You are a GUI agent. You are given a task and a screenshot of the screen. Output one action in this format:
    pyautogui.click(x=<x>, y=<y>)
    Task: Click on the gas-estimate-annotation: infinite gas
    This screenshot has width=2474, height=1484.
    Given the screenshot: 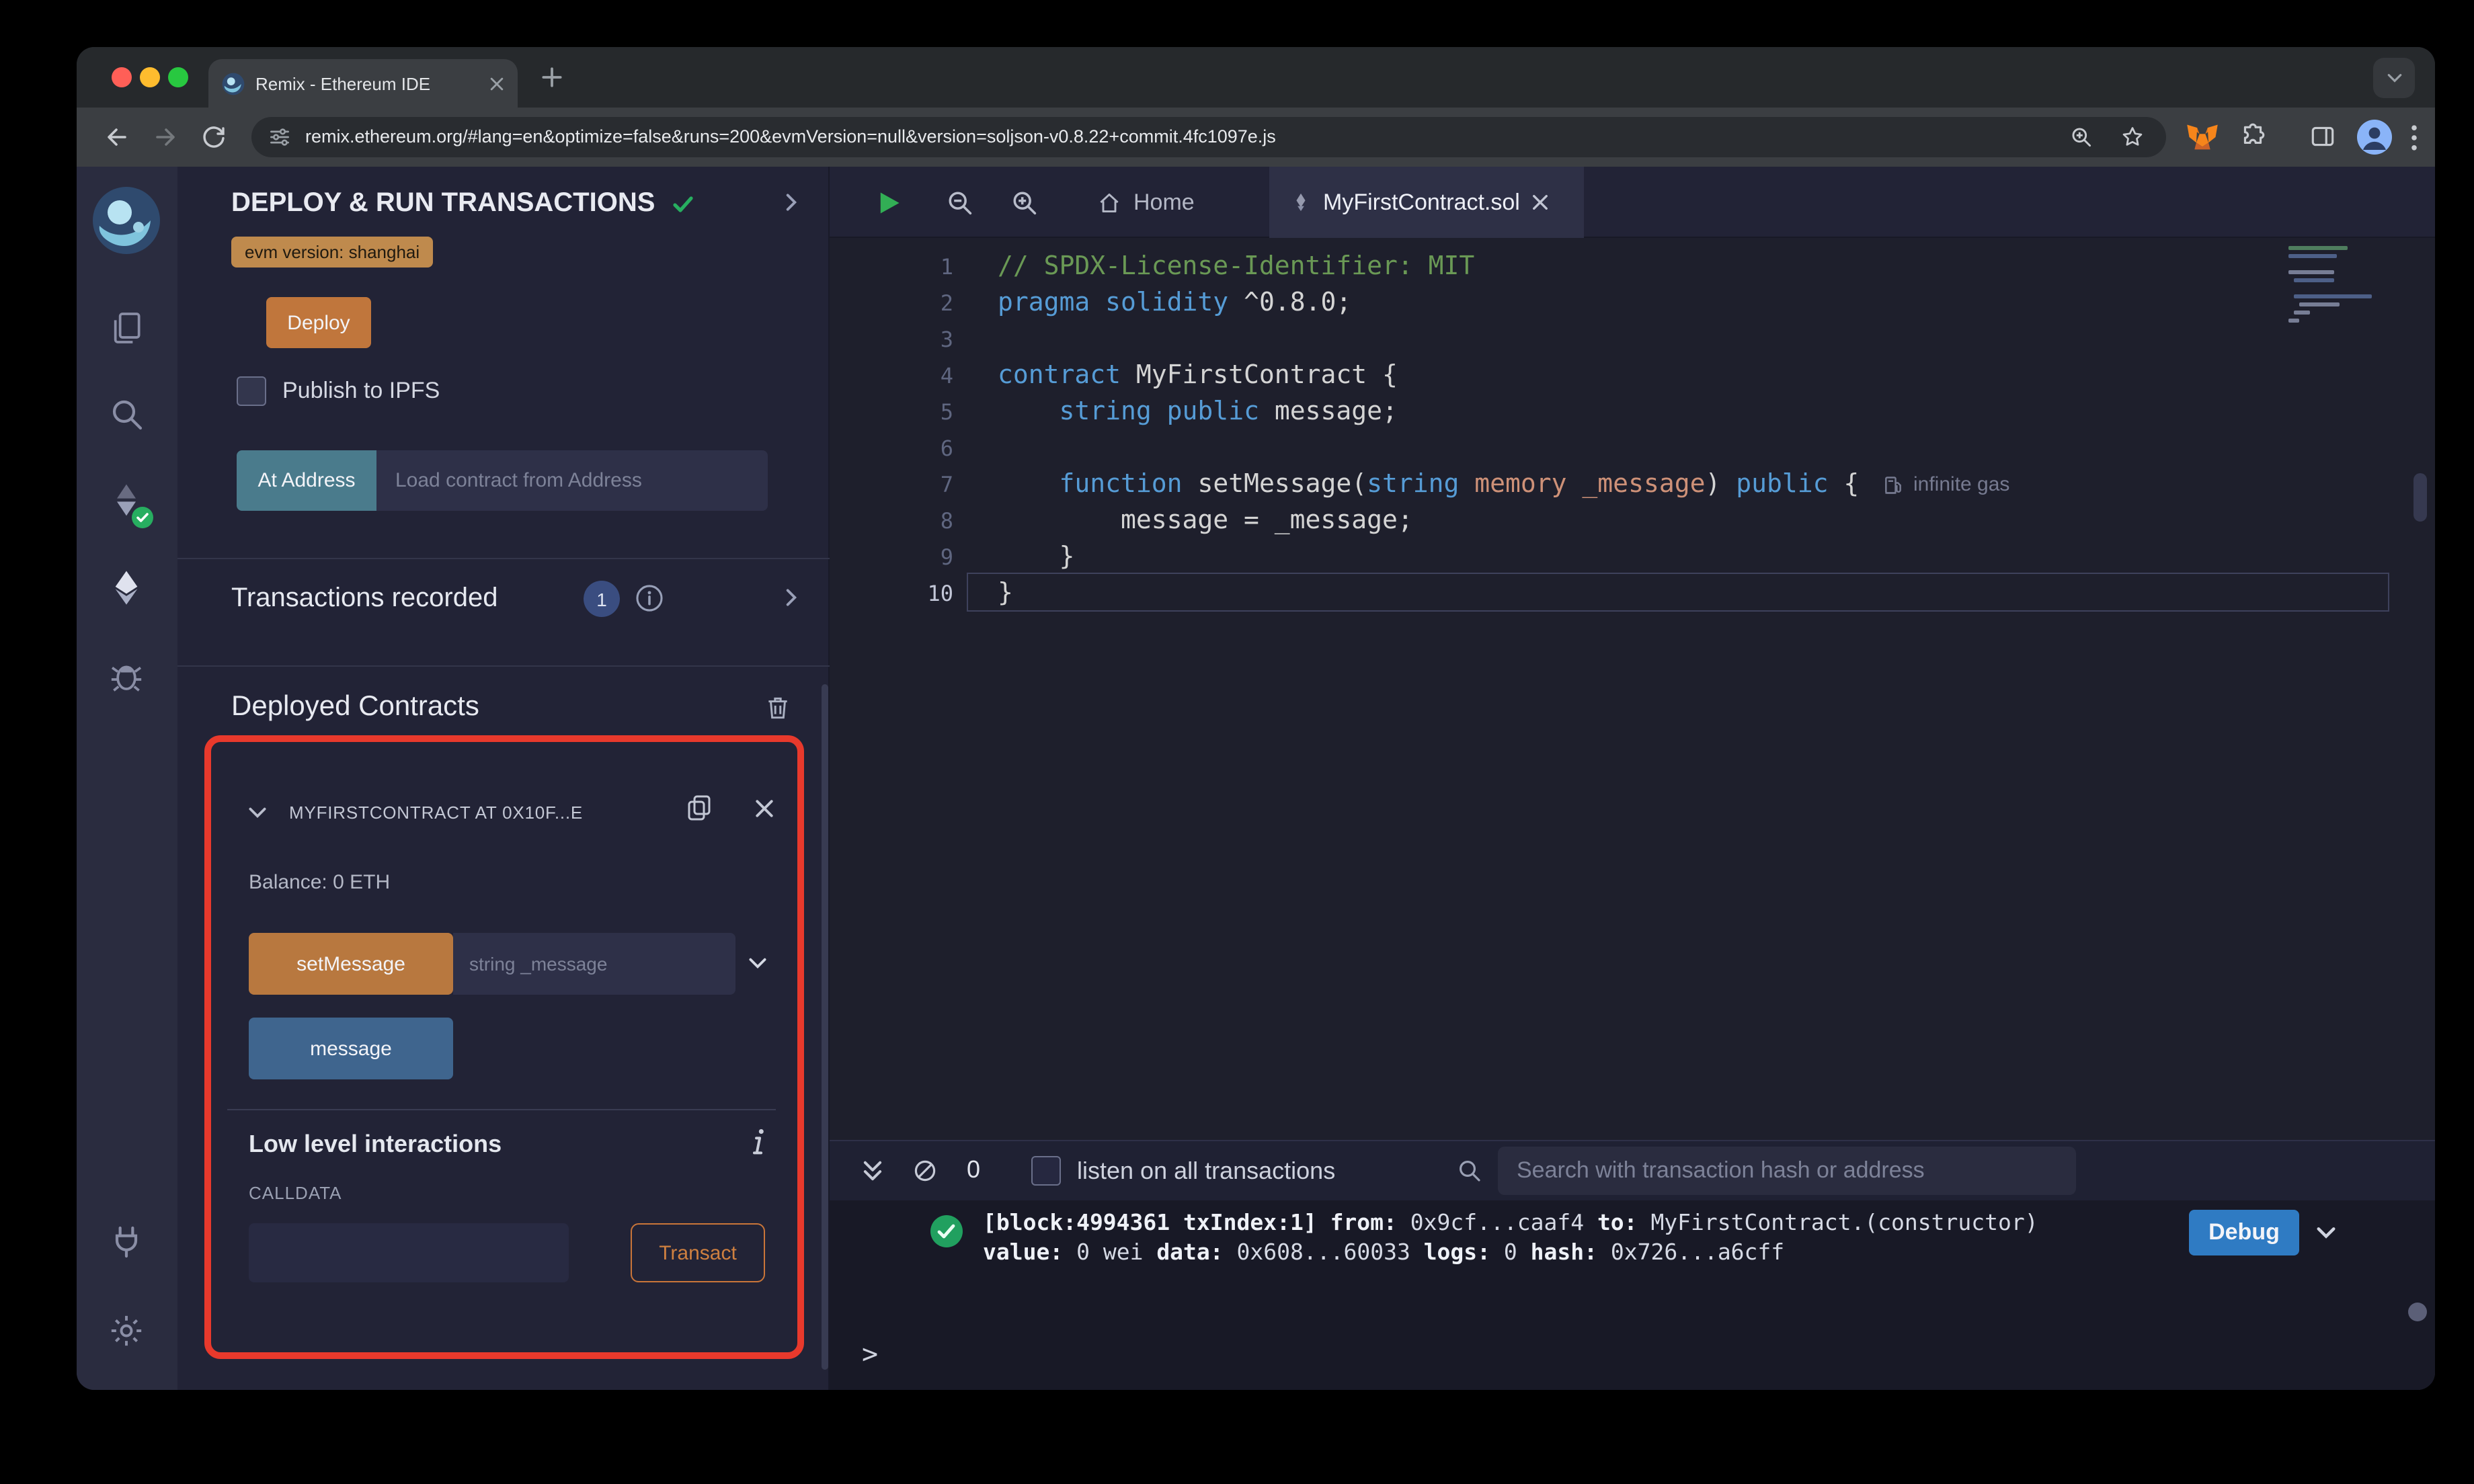 What is the action you would take?
    pyautogui.click(x=1945, y=484)
    